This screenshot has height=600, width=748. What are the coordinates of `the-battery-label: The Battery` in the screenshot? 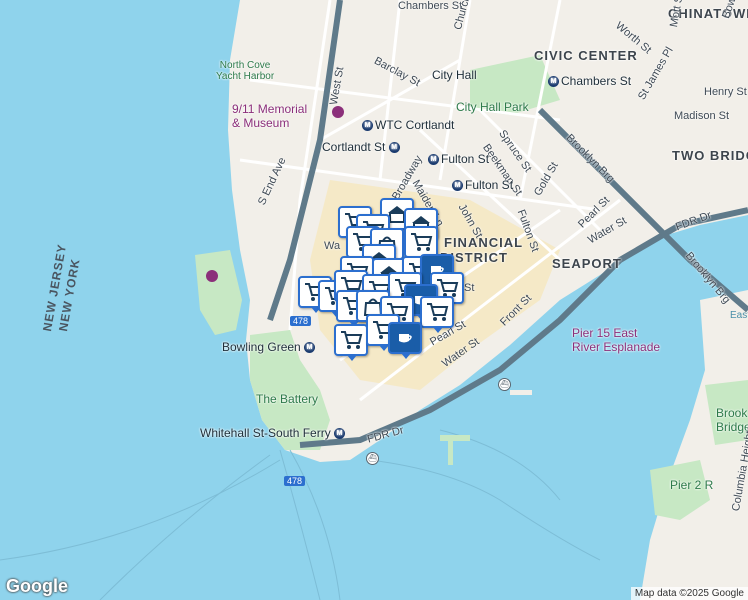 It's located at (287, 399).